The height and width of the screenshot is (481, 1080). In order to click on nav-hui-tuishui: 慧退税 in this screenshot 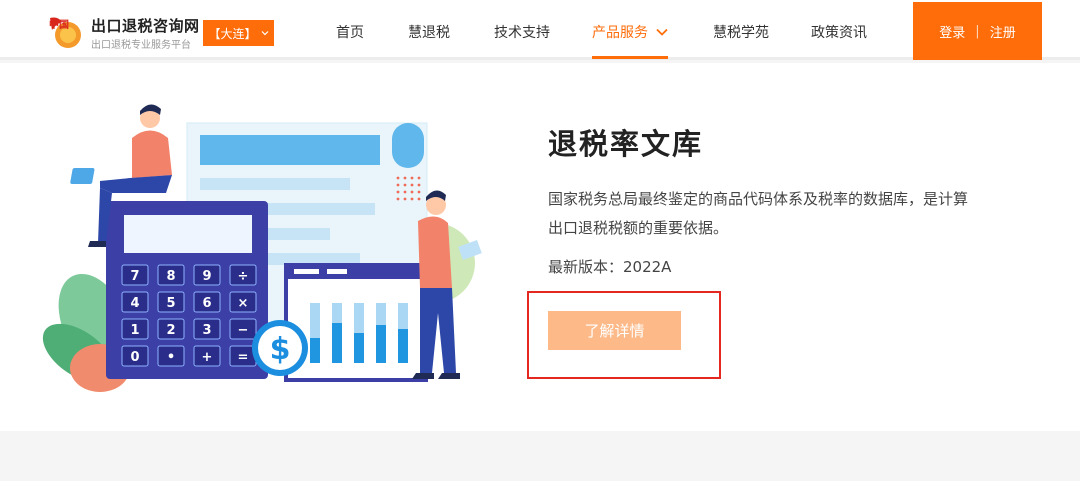, I will do `click(429, 32)`.